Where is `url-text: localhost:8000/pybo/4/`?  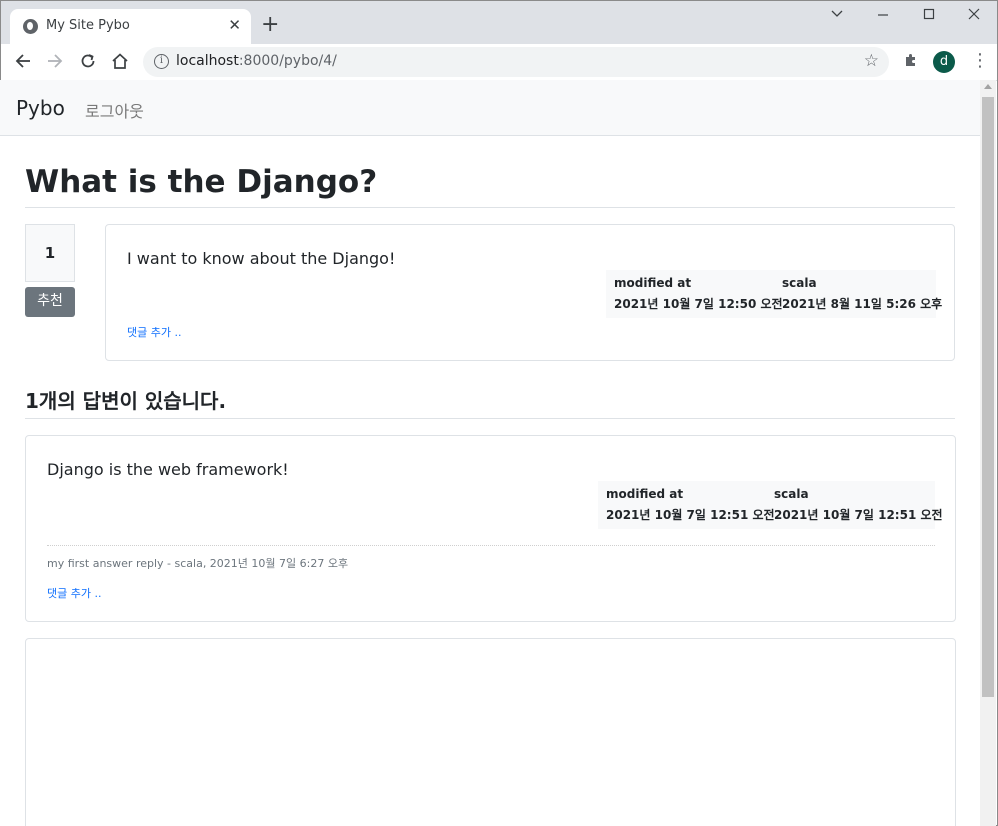 url-text: localhost:8000/pybo/4/ is located at coordinates (256, 61).